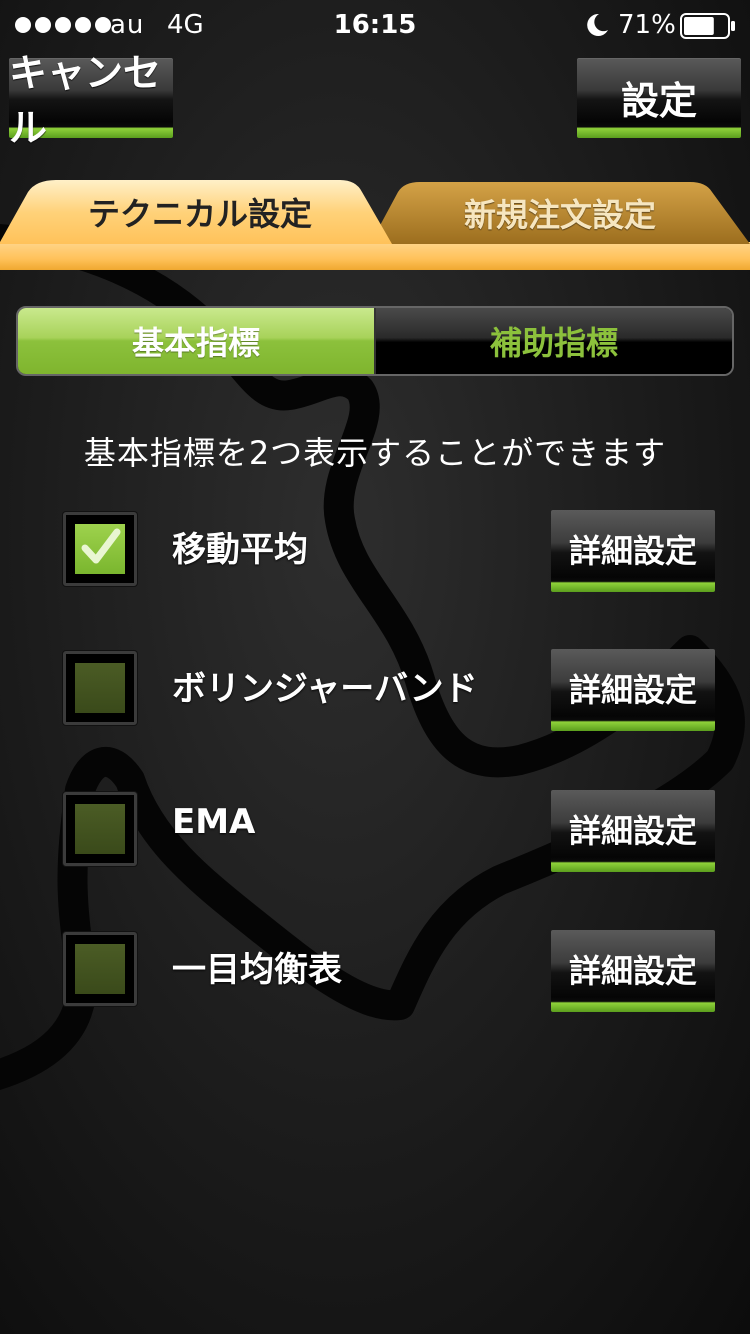  Describe the element at coordinates (554, 341) in the screenshot. I see `segment-auxiliary-indicators: 補助指標` at that location.